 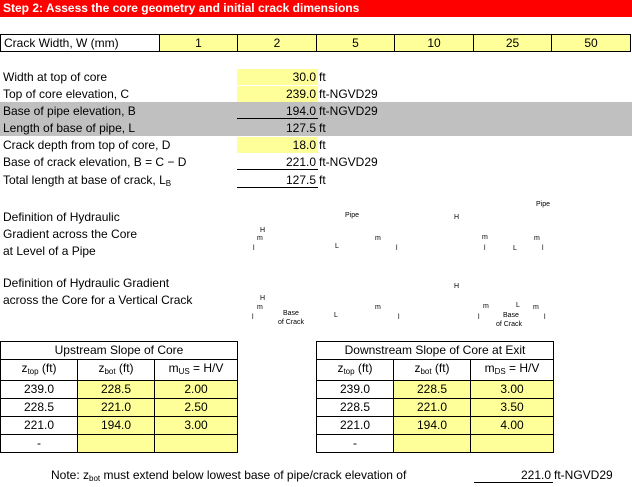 I want to click on downstream-ztop-cell: 239.0, so click(x=355, y=389).